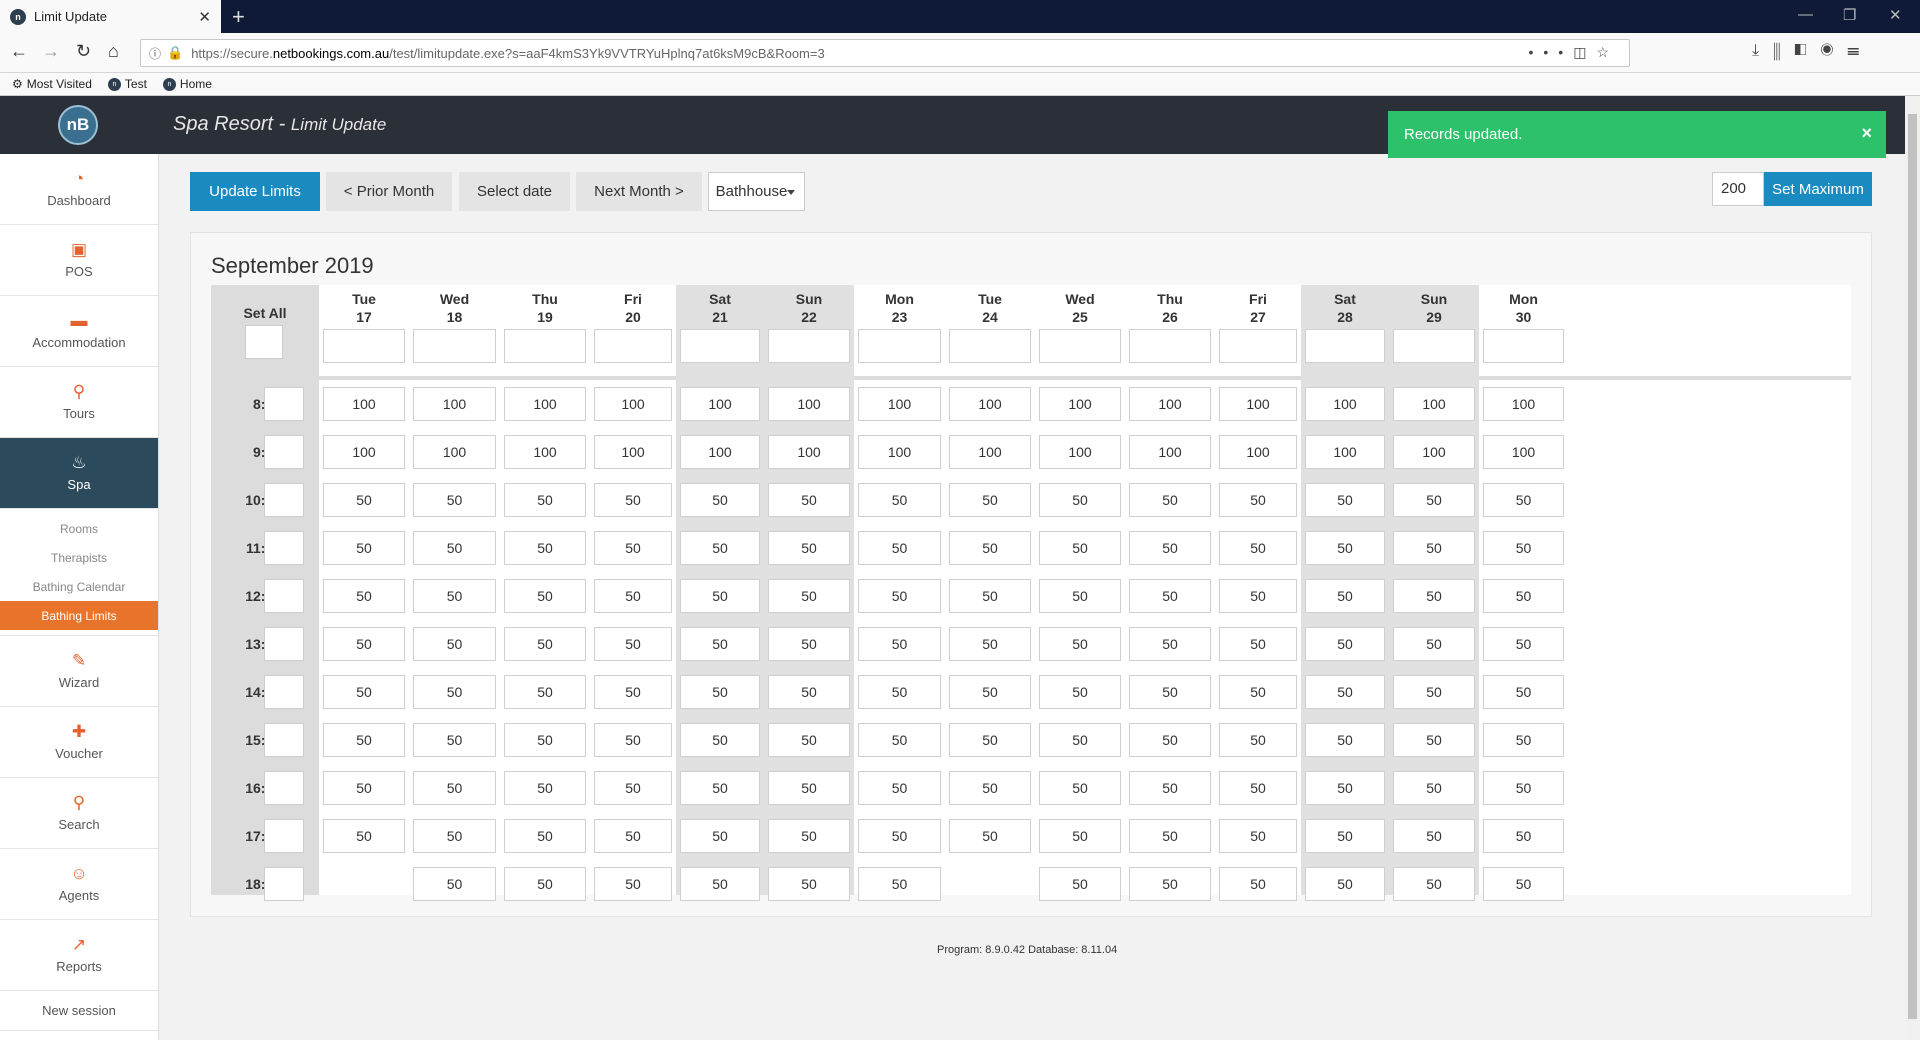 The height and width of the screenshot is (1040, 1920). Describe the element at coordinates (204, 17) in the screenshot. I see `tab-close-icon: ✕` at that location.